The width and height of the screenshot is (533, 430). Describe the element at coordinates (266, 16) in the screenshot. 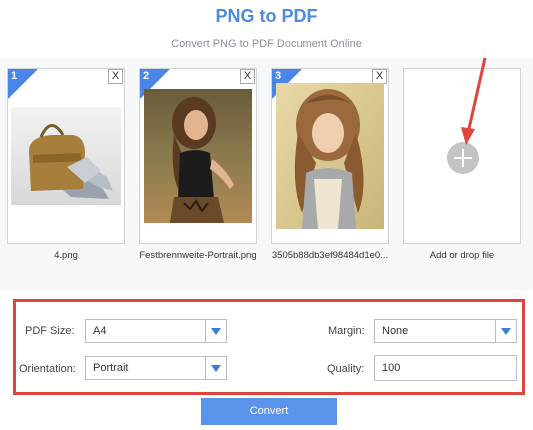

I see `page-title: PNG to PDF` at that location.